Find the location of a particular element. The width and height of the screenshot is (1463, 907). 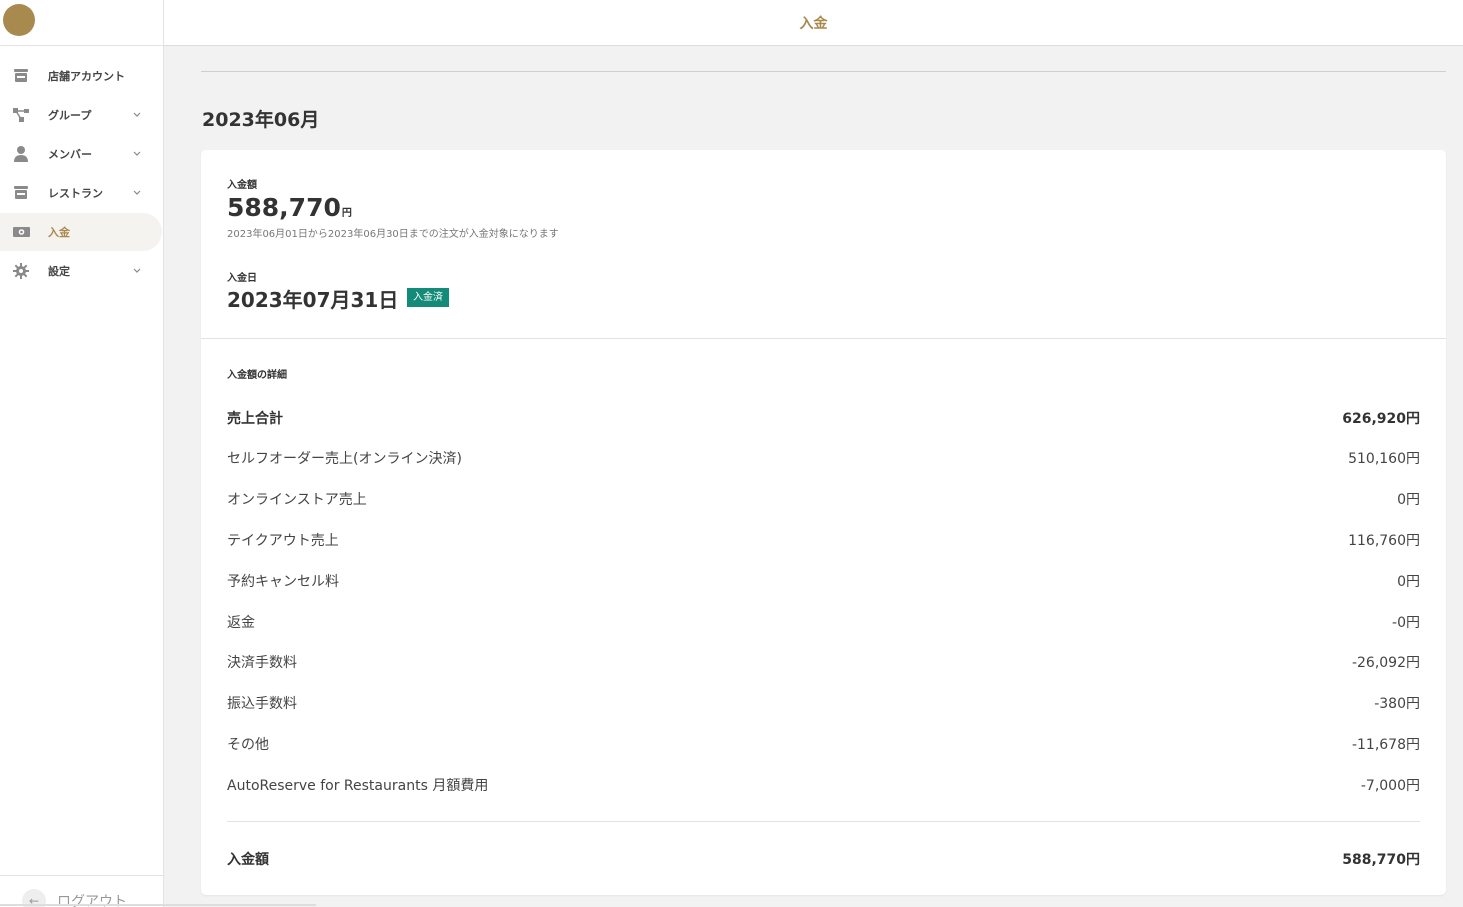

row-value: -26,092円 is located at coordinates (1385, 663).